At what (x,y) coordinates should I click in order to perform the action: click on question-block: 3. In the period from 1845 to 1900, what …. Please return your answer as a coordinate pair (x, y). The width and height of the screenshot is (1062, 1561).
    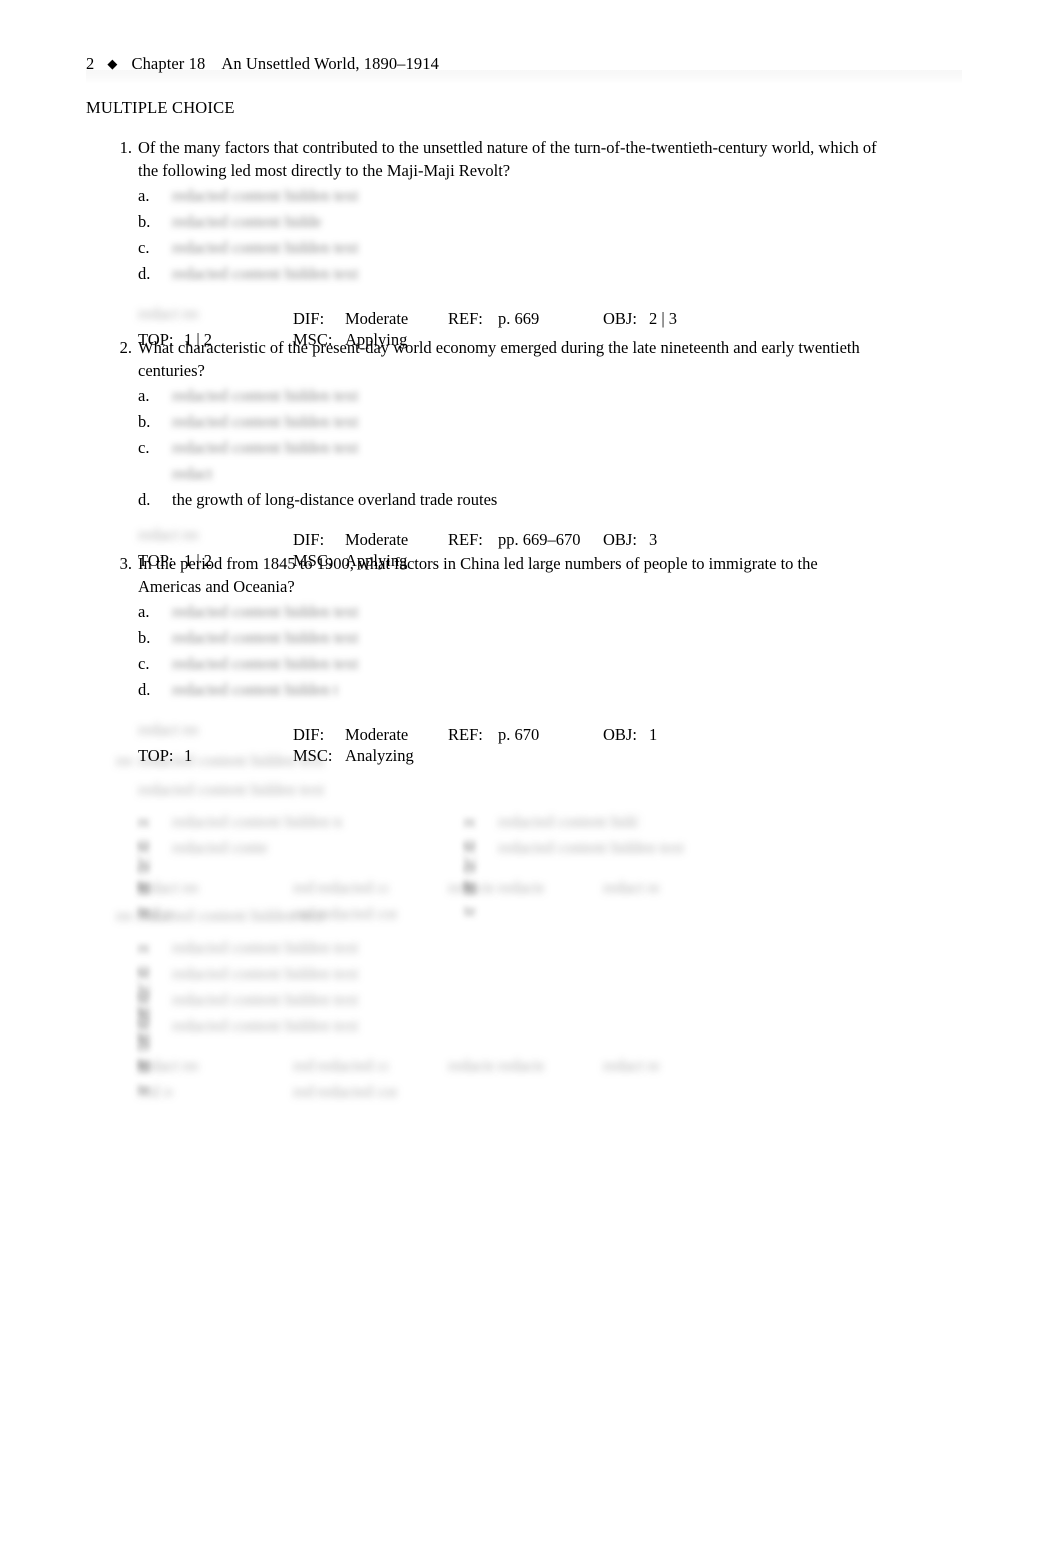
    Looking at the image, I should click on (531, 659).